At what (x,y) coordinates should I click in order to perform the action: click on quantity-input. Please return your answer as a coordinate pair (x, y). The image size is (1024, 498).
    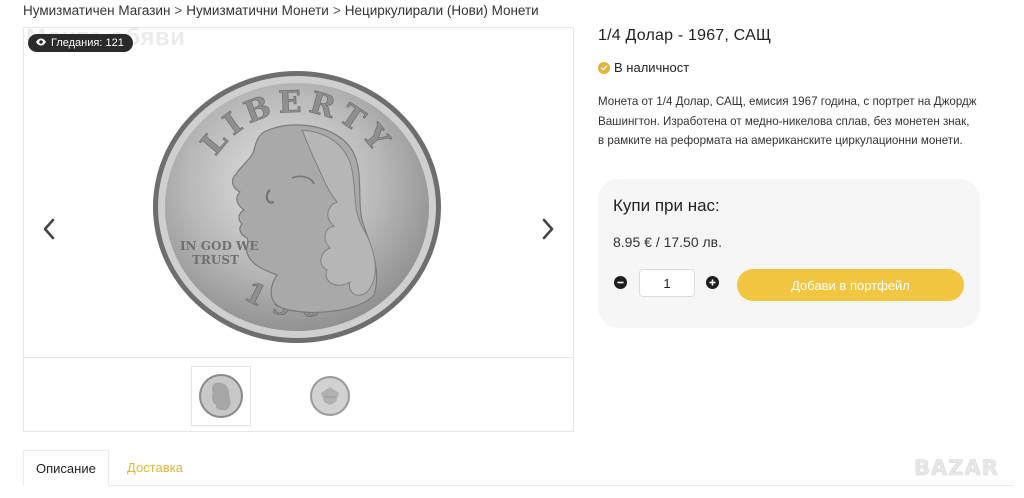
    Looking at the image, I should click on (667, 283).